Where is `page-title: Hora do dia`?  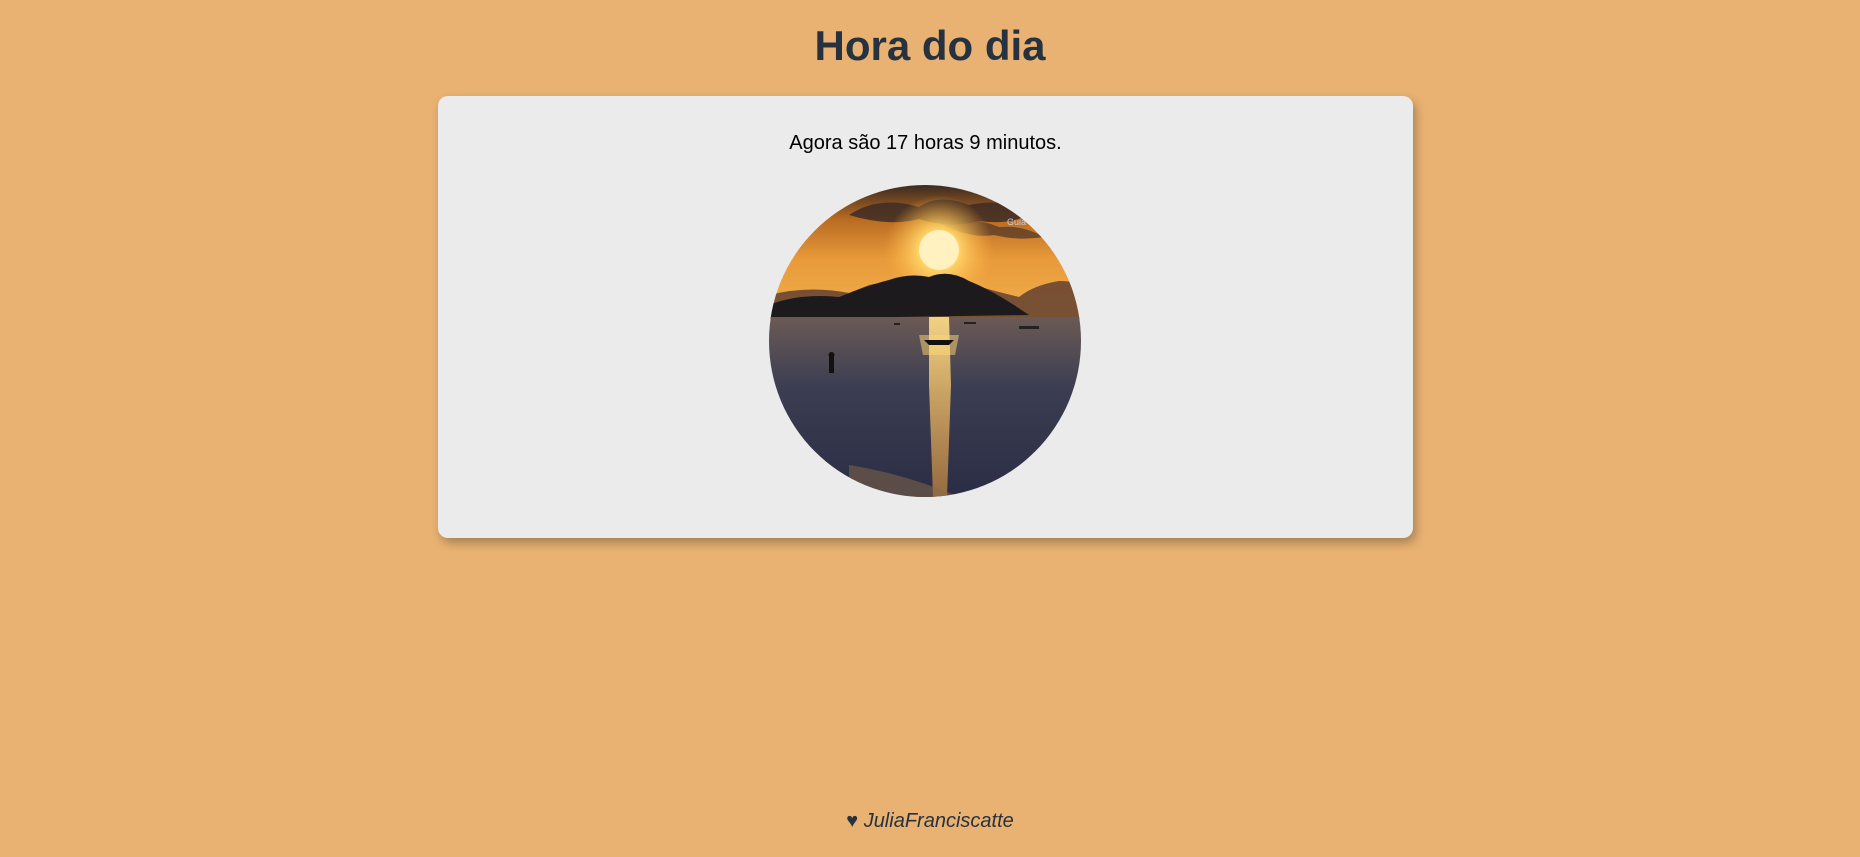
page-title: Hora do dia is located at coordinates (930, 45).